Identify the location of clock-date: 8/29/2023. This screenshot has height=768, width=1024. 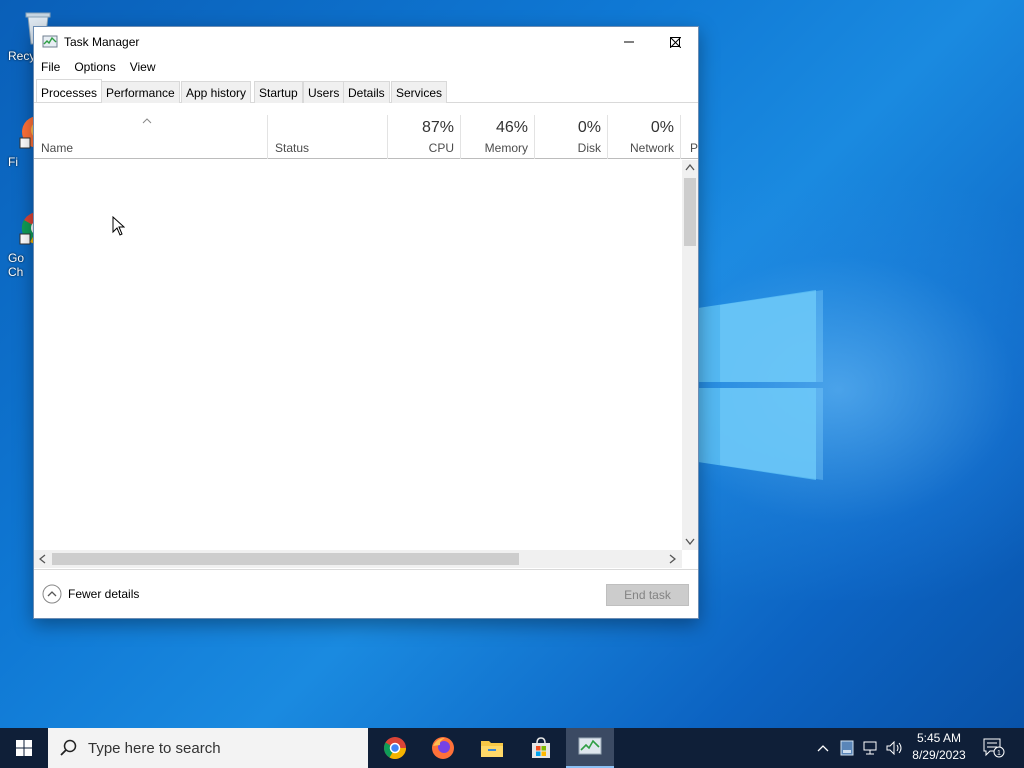
(939, 755).